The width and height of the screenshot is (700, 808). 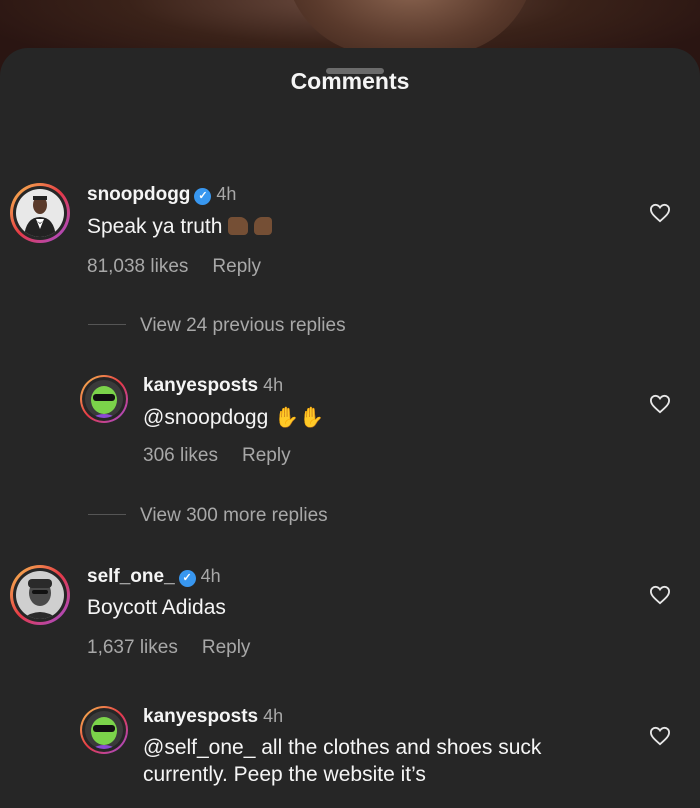 What do you see at coordinates (137, 266) in the screenshot?
I see `likes-count: 81,038 likes` at bounding box center [137, 266].